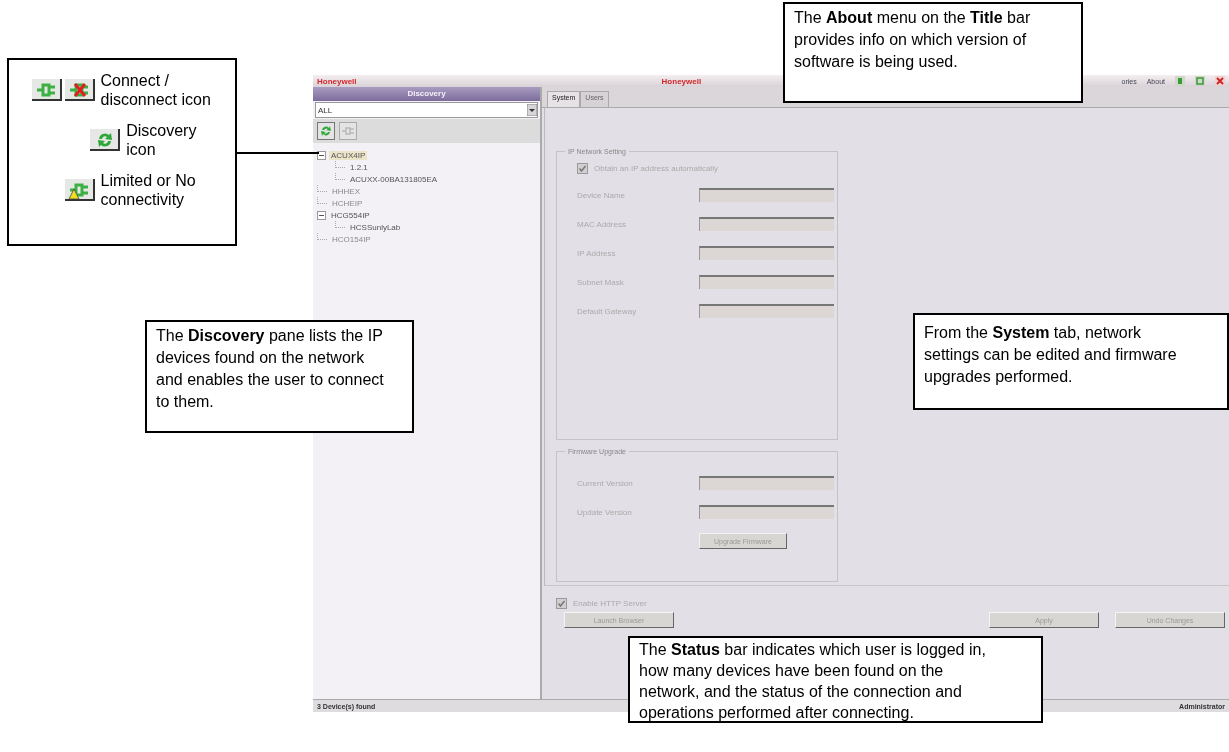 This screenshot has width=1229, height=752. Describe the element at coordinates (1220, 81) in the screenshot. I see `close-icon` at that location.